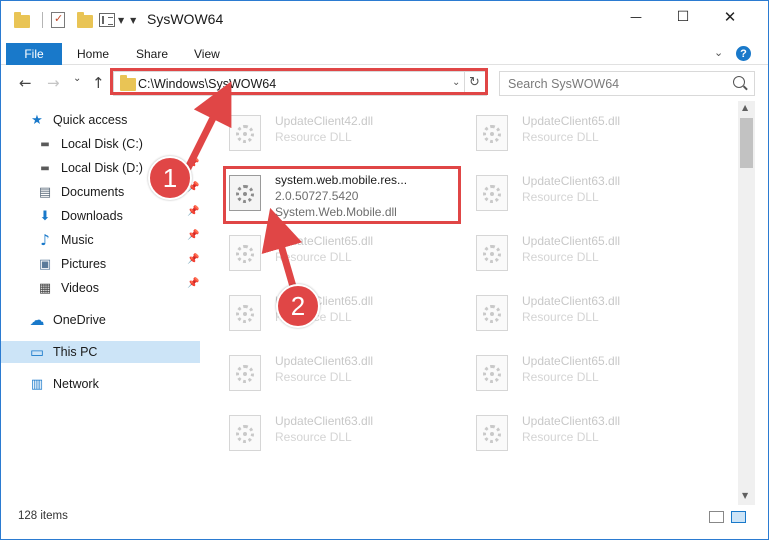 This screenshot has height=540, width=769. I want to click on scroll-up-icon: ▲, so click(745, 107).